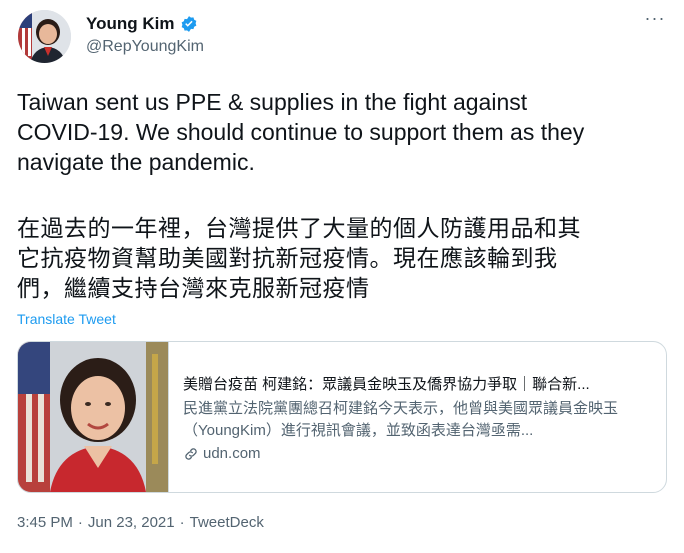 The height and width of the screenshot is (553, 684). I want to click on card-domain: udn.com, so click(222, 453).